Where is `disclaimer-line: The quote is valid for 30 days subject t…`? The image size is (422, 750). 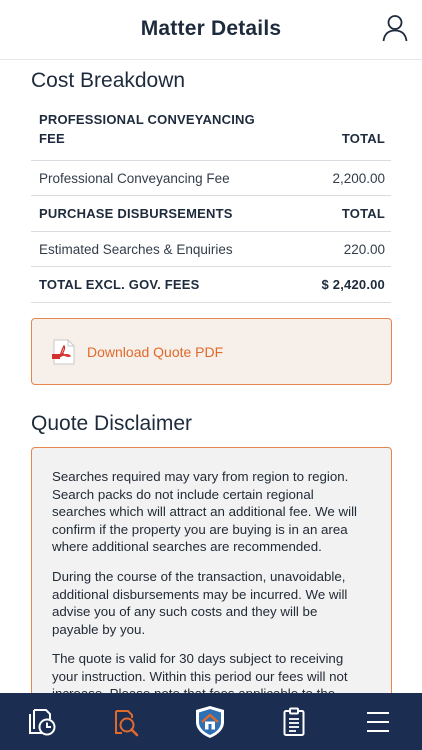 disclaimer-line: The quote is valid for 30 days subject t… is located at coordinates (198, 658).